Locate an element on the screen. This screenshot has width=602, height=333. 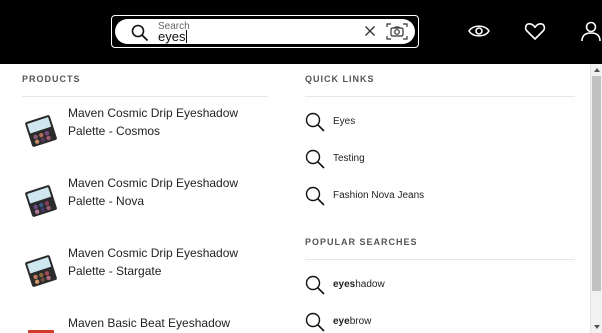
dropdown-scrollbar is located at coordinates (596, 198).